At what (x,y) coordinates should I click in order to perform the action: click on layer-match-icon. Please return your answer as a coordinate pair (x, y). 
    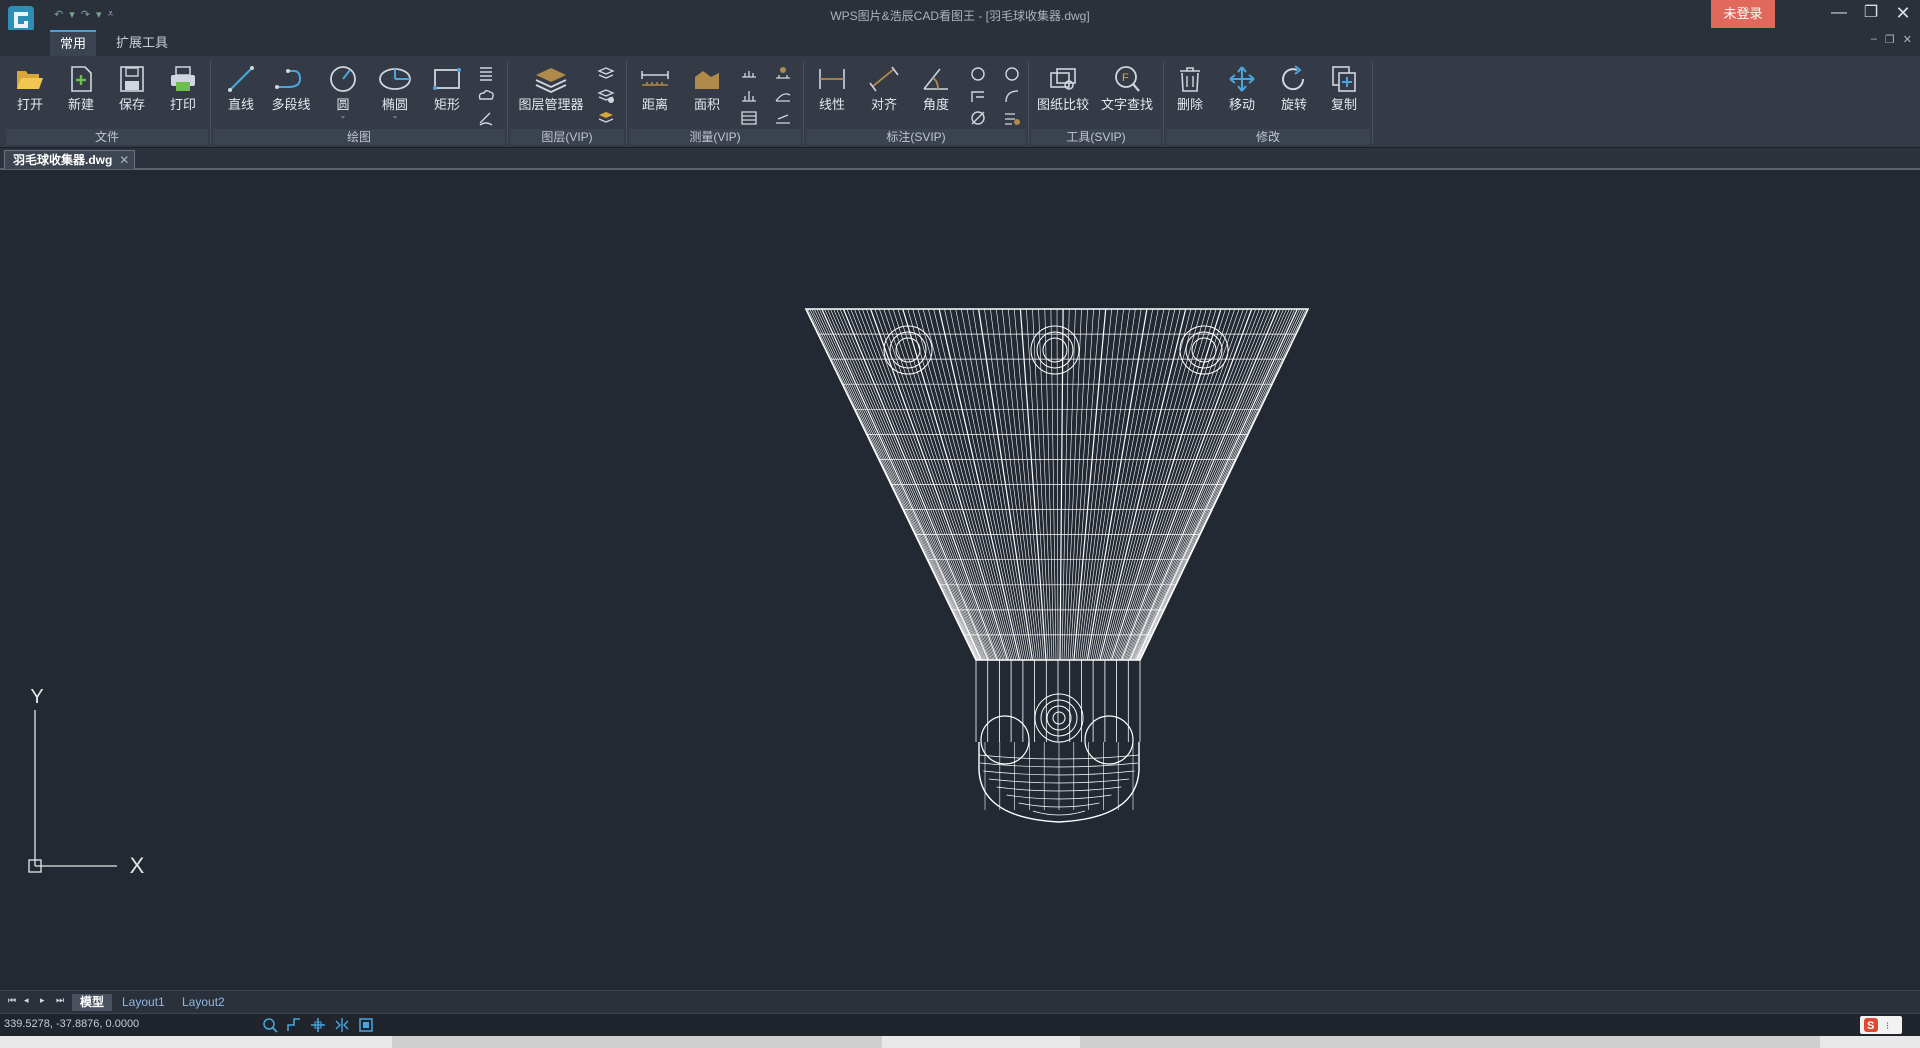
    Looking at the image, I should click on (606, 119).